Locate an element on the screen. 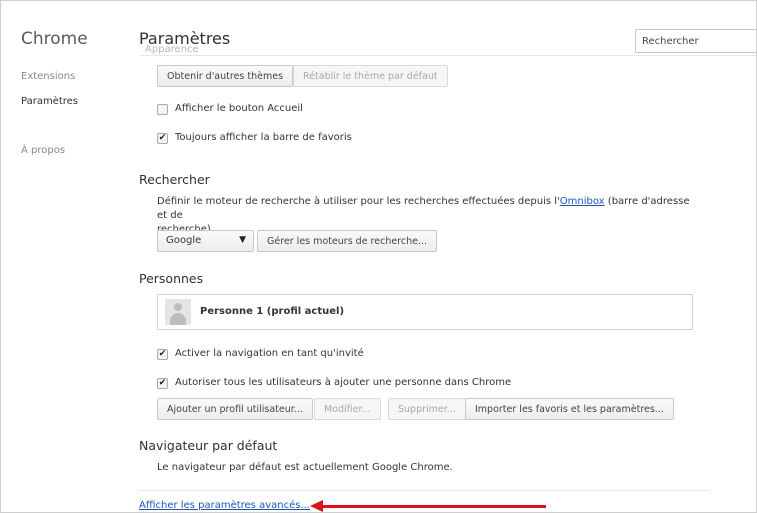  get-themes-button: Obtenir d'autres thèmes is located at coordinates (225, 76).